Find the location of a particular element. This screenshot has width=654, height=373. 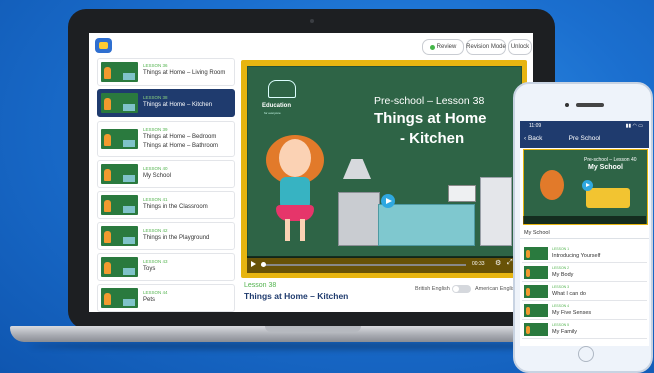

unlock-label: Unlock is located at coordinates (520, 47).